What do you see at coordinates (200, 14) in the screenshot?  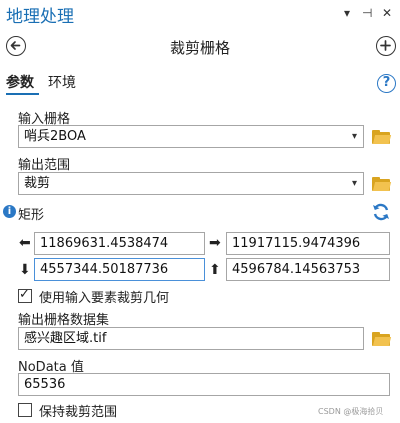 I see `pane-titlebar: 地理处理 ▾ ⊣ ✕` at bounding box center [200, 14].